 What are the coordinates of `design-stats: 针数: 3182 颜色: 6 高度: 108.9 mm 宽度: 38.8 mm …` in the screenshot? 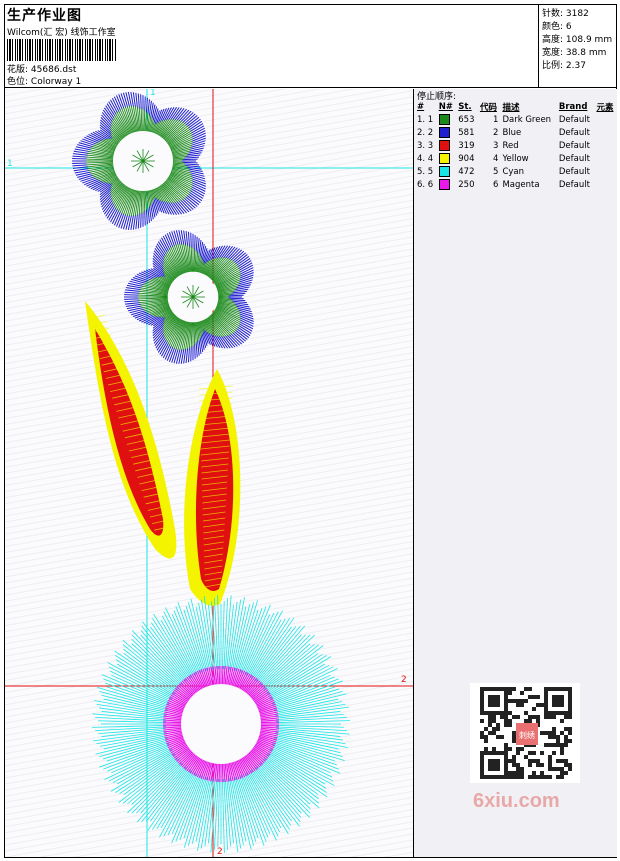 It's located at (578, 46).